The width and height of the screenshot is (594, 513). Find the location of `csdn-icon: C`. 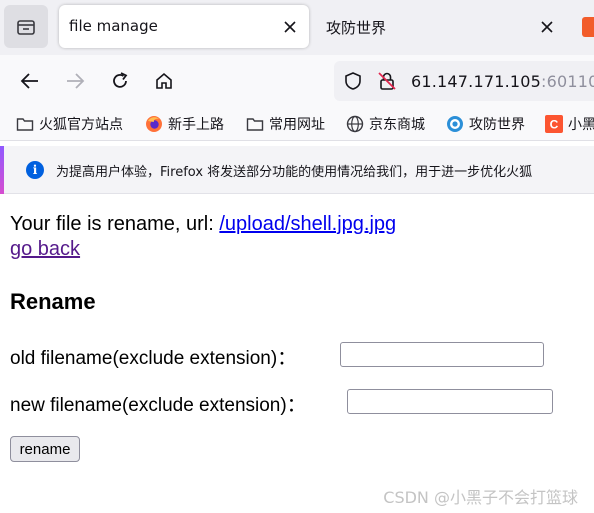

csdn-icon: C is located at coordinates (554, 124).